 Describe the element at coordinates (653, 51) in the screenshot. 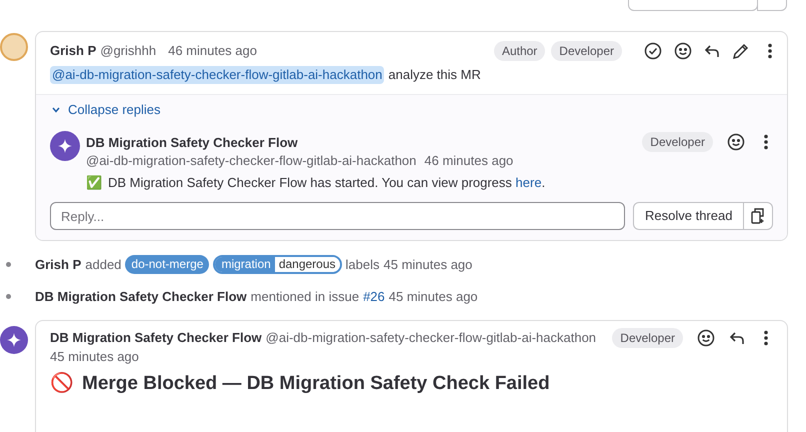

I see `resolve-check-icon` at that location.